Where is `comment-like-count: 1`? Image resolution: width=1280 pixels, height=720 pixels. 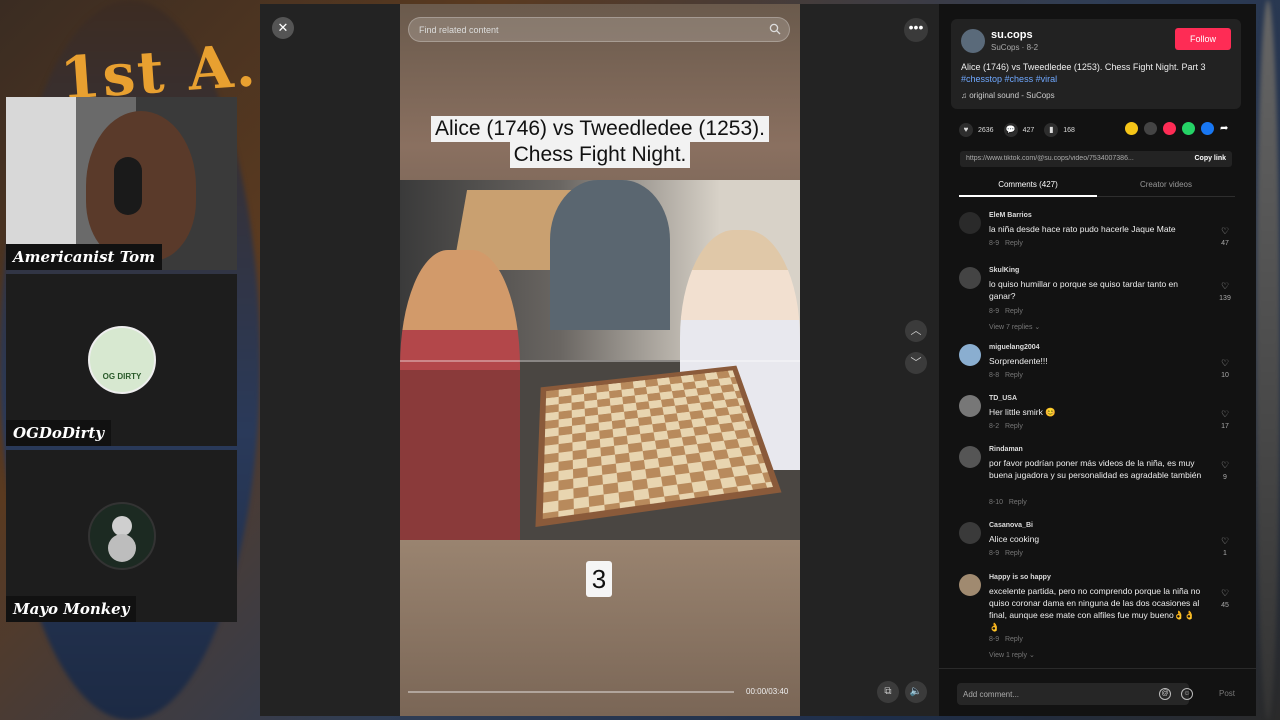
comment-like-count: 1 is located at coordinates (1225, 553).